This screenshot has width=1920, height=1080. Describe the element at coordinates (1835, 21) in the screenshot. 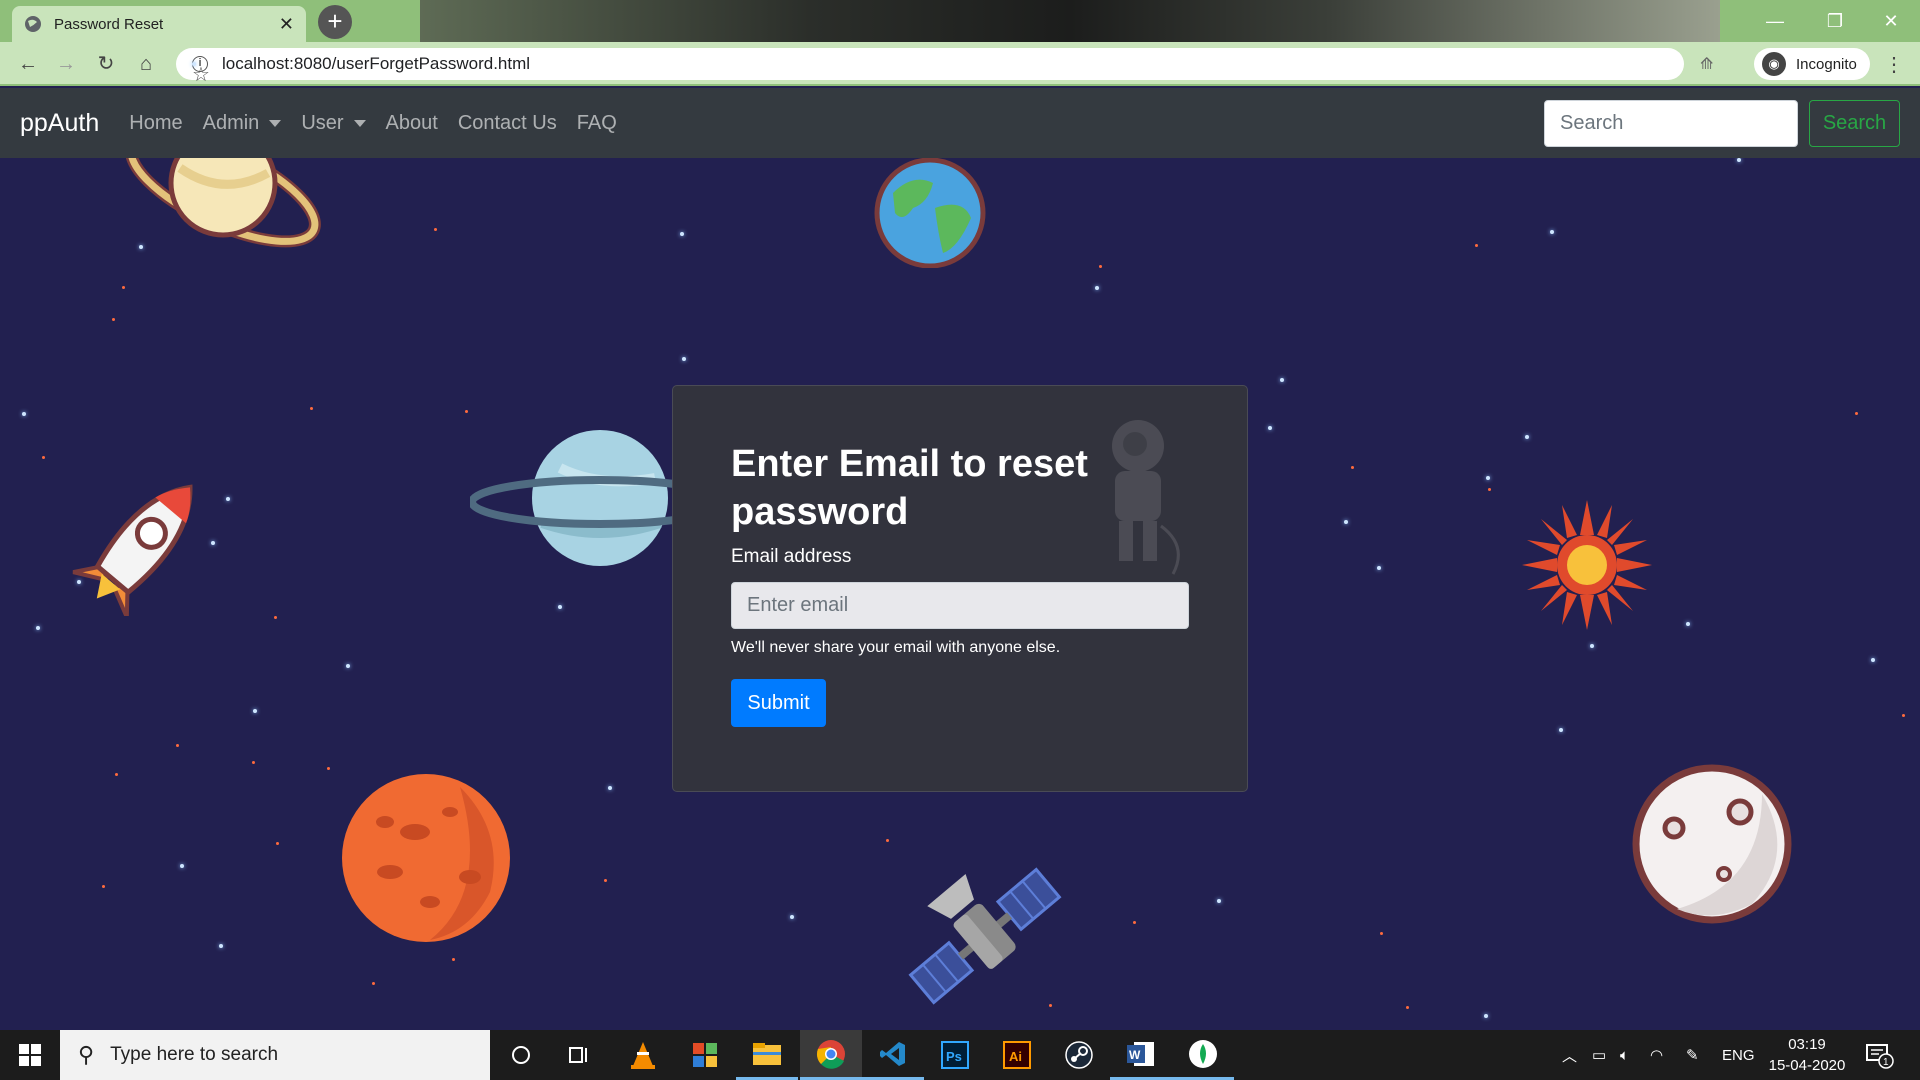

I see `restore-button: ❐` at that location.